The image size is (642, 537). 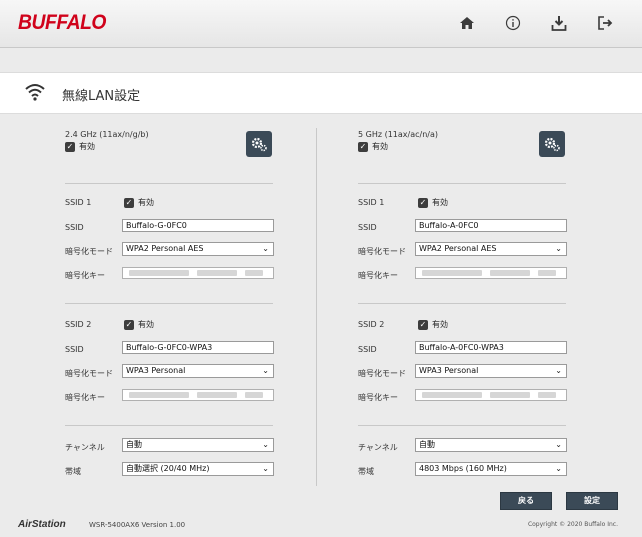 I want to click on download-icon, so click(x=559, y=23).